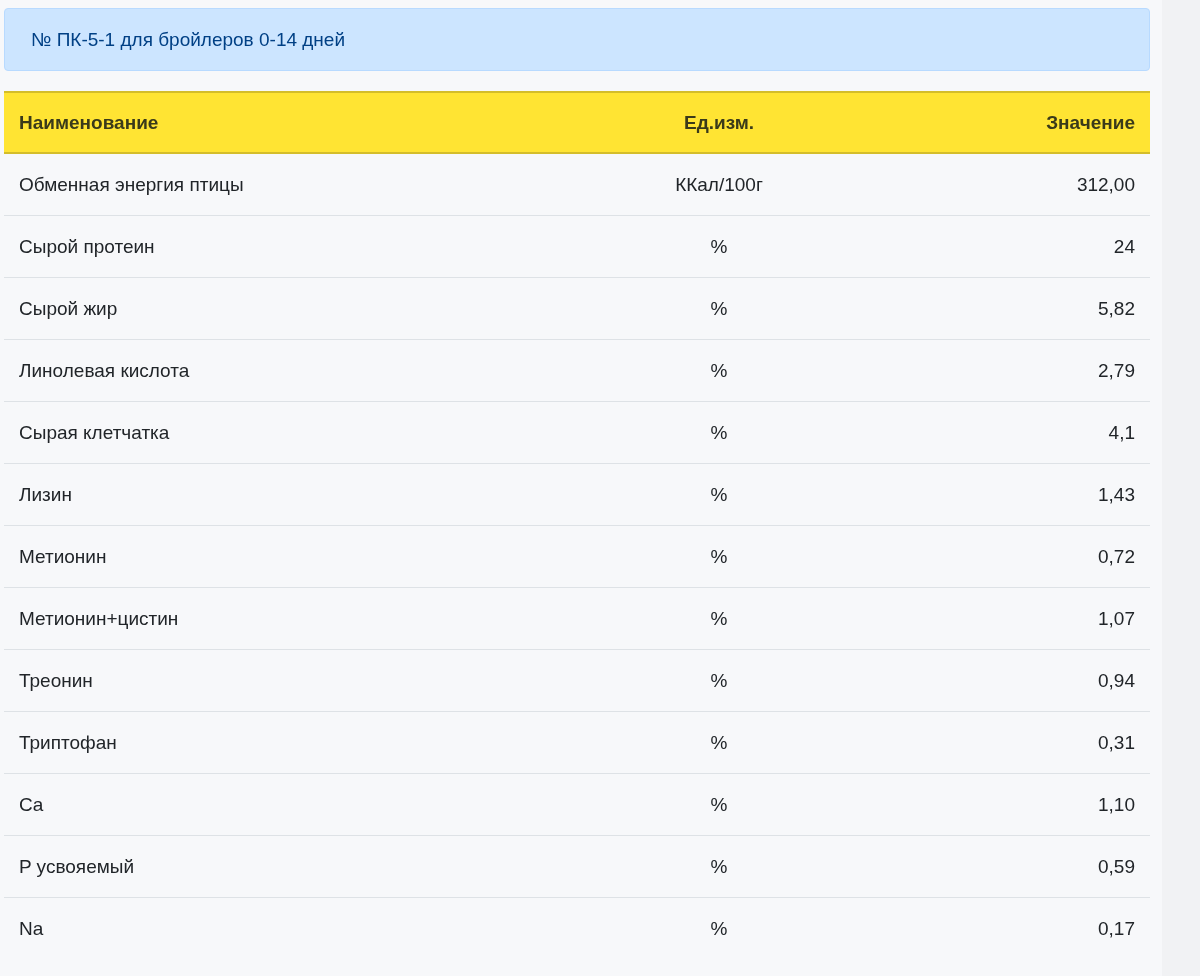 The image size is (1200, 976). I want to click on table-cell-text: Линолевая кислота, so click(104, 370).